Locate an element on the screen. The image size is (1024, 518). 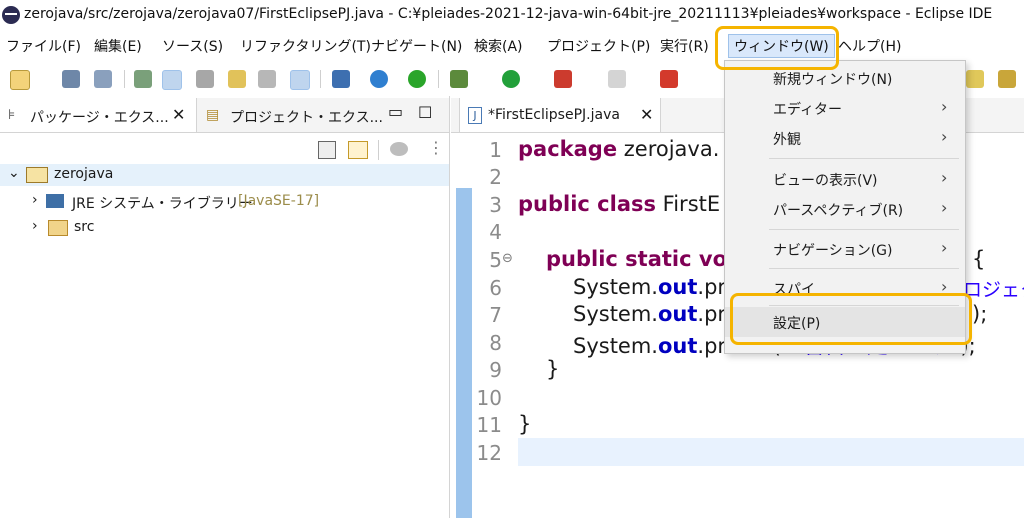
left-panel-tabs: ⊧ パッケージ・エクス... ✕ ▤ プロジェクト・エクス... ▭ ☐ is located at coordinates (224, 115).